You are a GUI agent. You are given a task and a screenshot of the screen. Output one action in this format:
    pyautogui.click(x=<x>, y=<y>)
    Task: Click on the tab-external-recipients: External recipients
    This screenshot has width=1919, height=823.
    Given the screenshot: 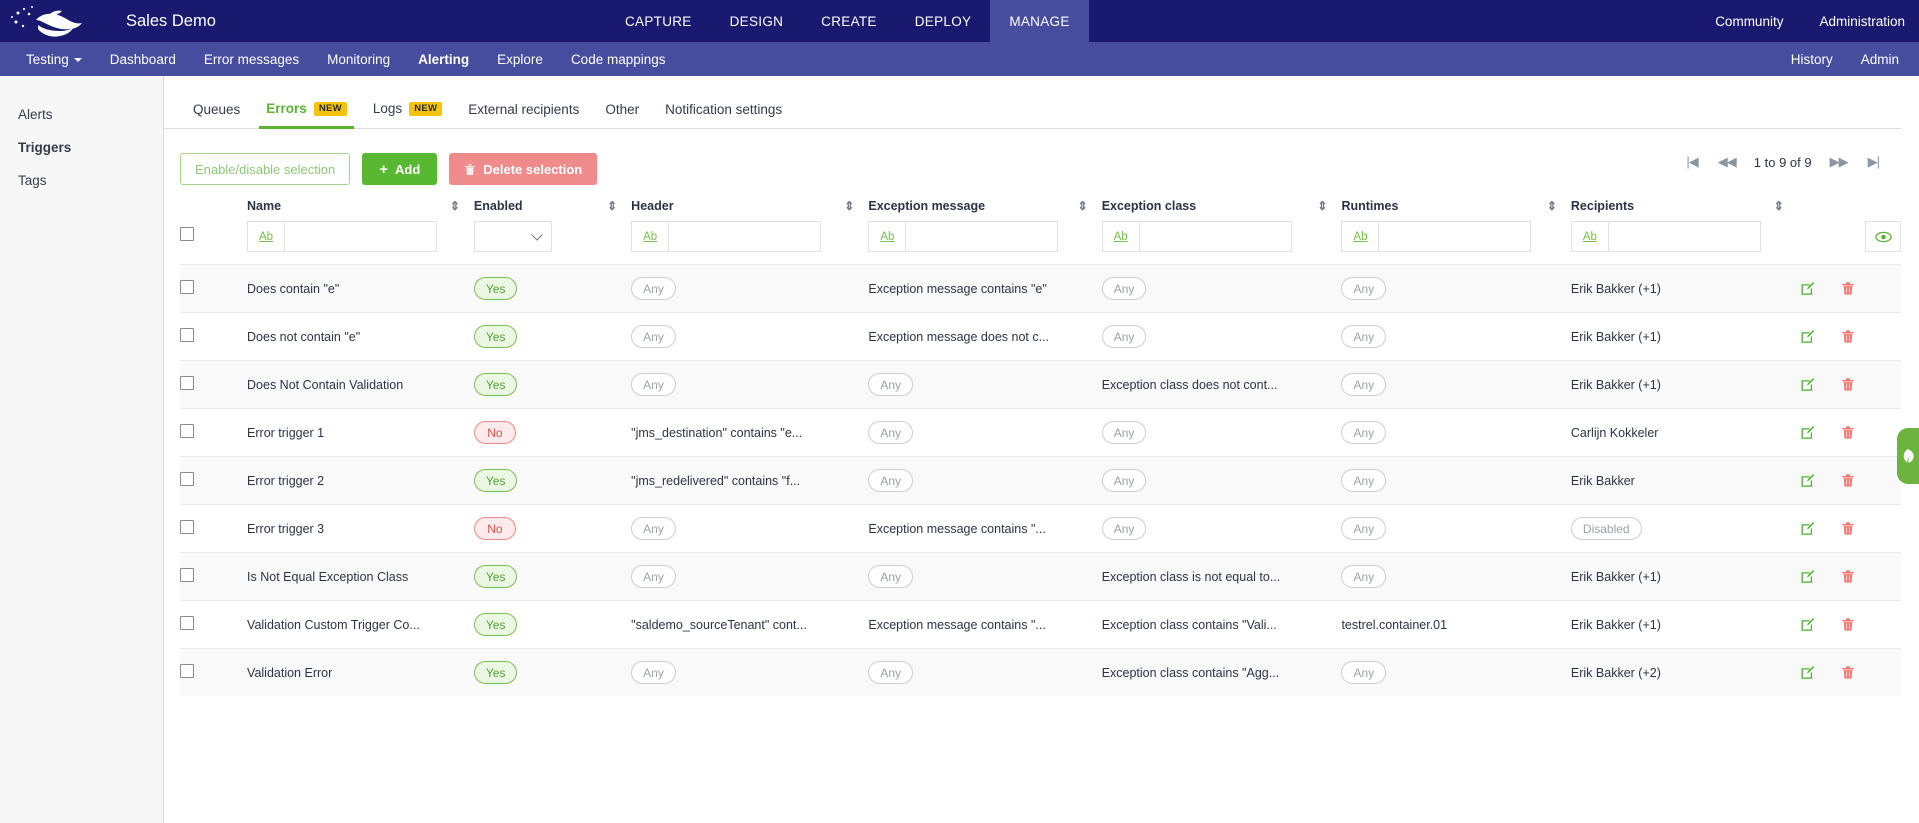 What is the action you would take?
    pyautogui.click(x=523, y=115)
    